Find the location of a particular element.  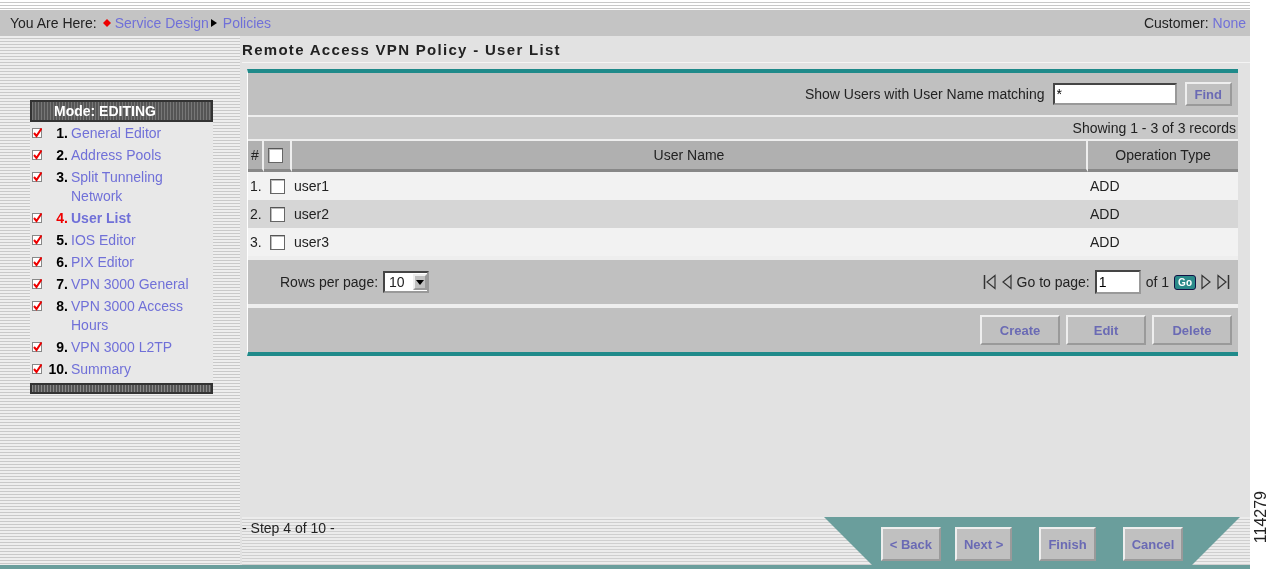

last-page-icon is located at coordinates (1223, 282).